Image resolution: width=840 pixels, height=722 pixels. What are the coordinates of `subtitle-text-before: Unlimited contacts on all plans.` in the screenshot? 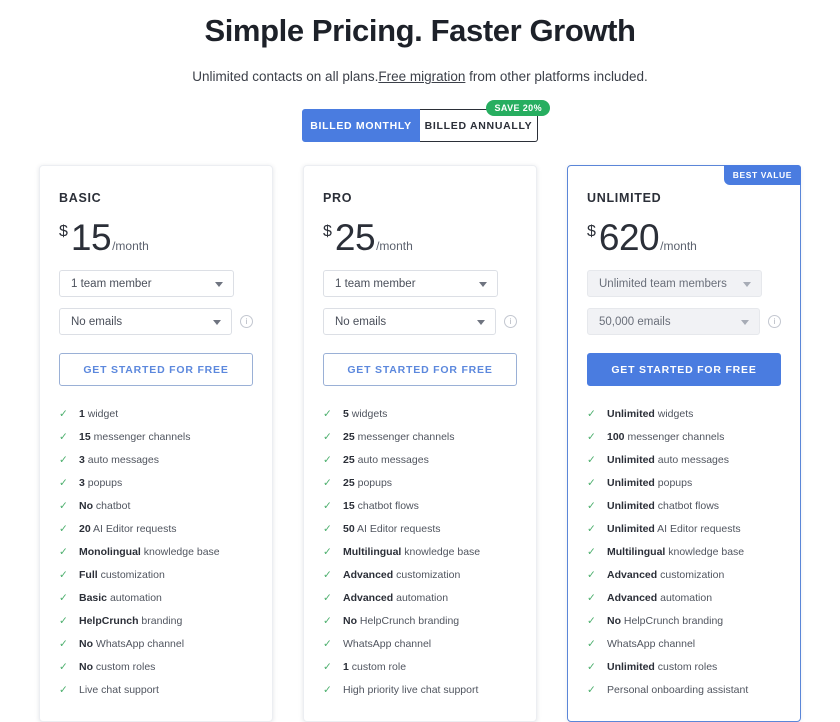 It's located at (285, 76).